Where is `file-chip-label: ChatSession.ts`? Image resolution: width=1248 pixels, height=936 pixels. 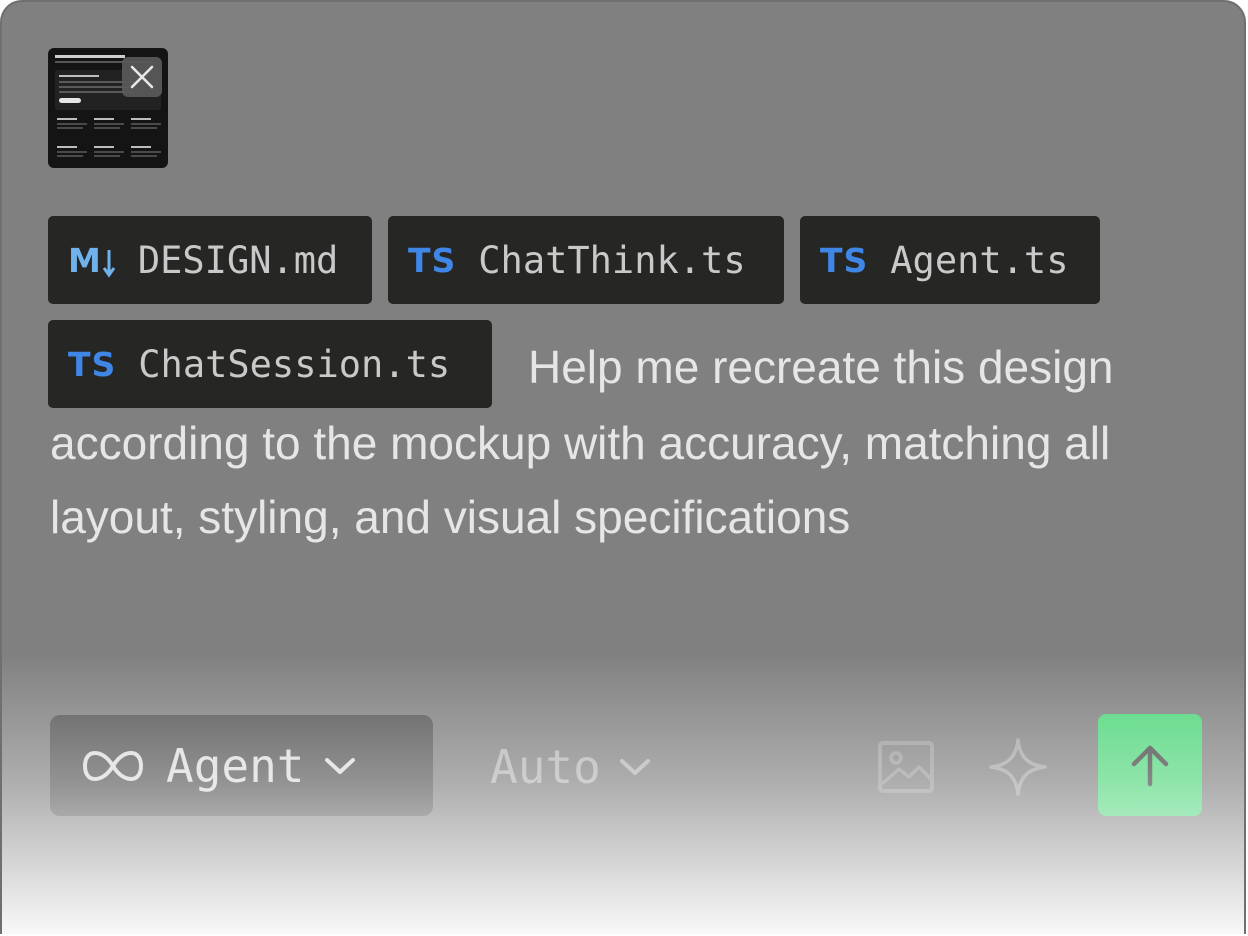
file-chip-label: ChatSession.ts is located at coordinates (294, 364).